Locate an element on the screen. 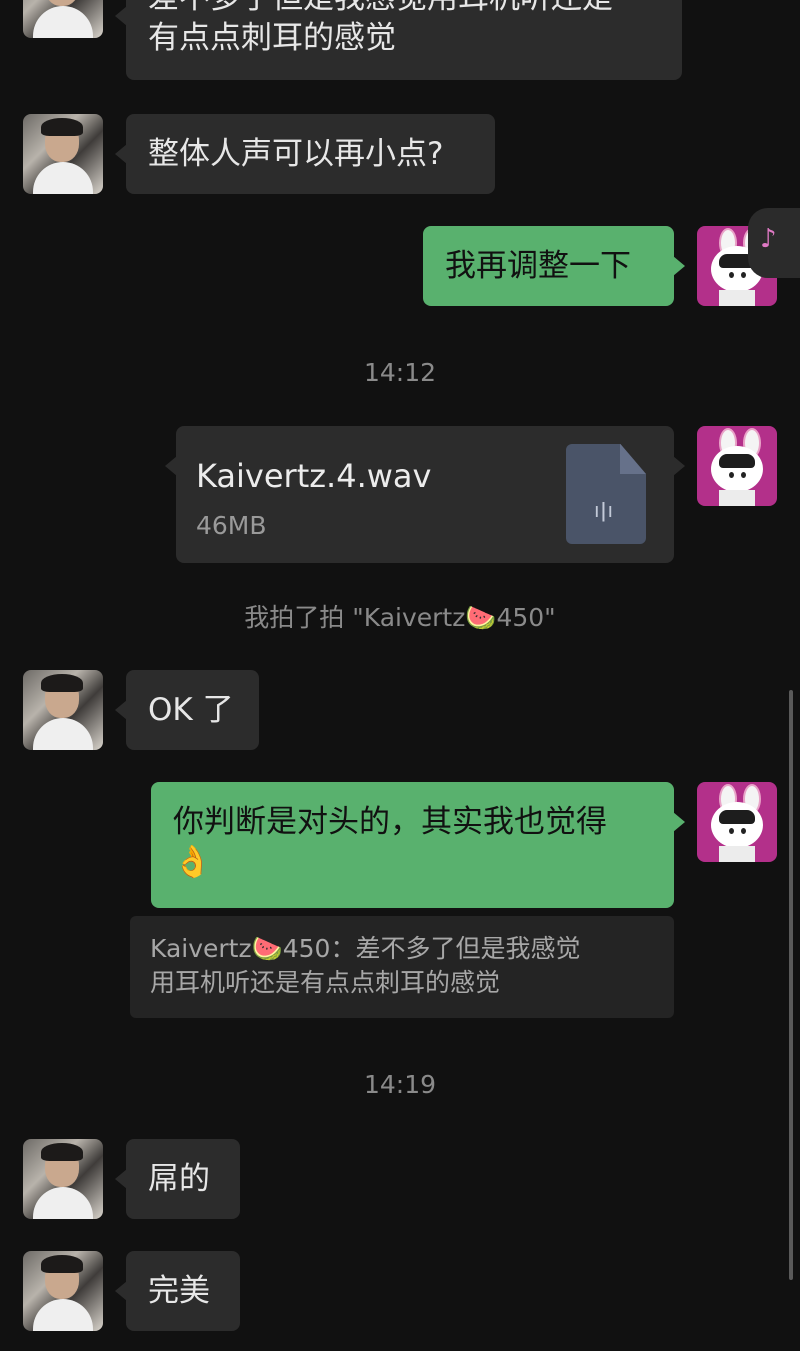 The height and width of the screenshot is (1351, 800). waveform-icon: ıǀı is located at coordinates (604, 510).